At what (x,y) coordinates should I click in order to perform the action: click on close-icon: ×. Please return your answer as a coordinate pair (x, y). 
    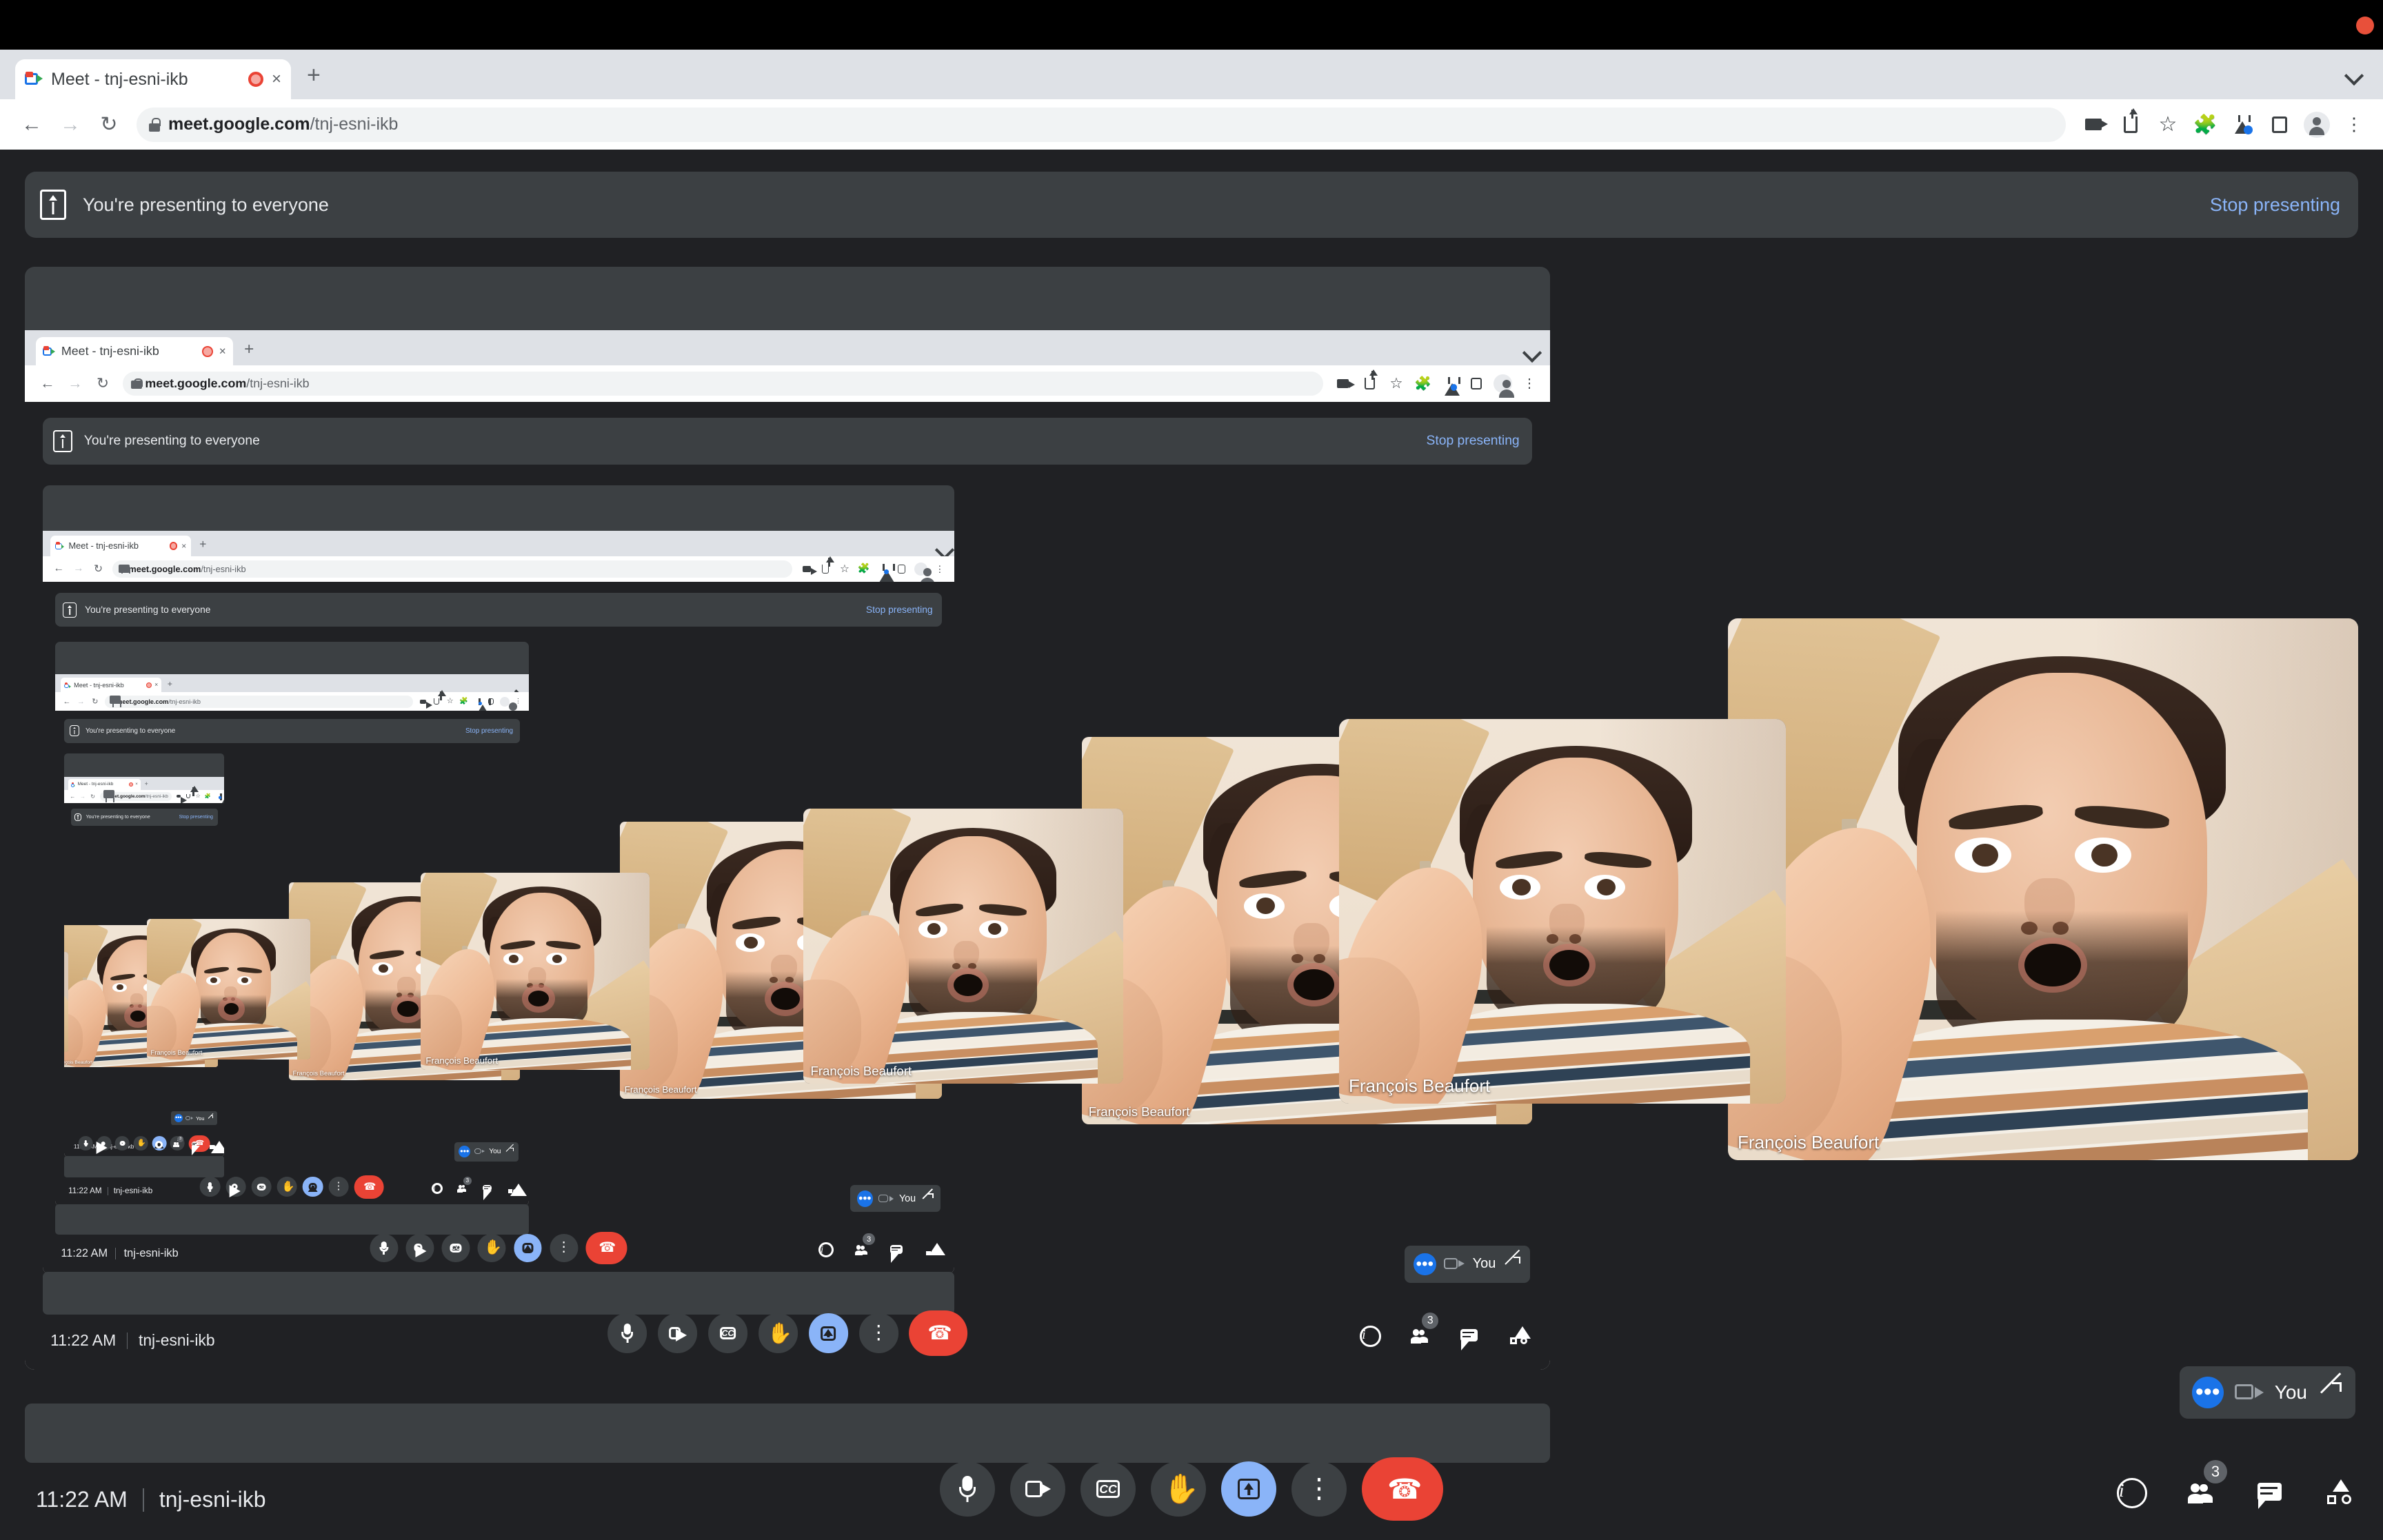
    Looking at the image, I should click on (222, 351).